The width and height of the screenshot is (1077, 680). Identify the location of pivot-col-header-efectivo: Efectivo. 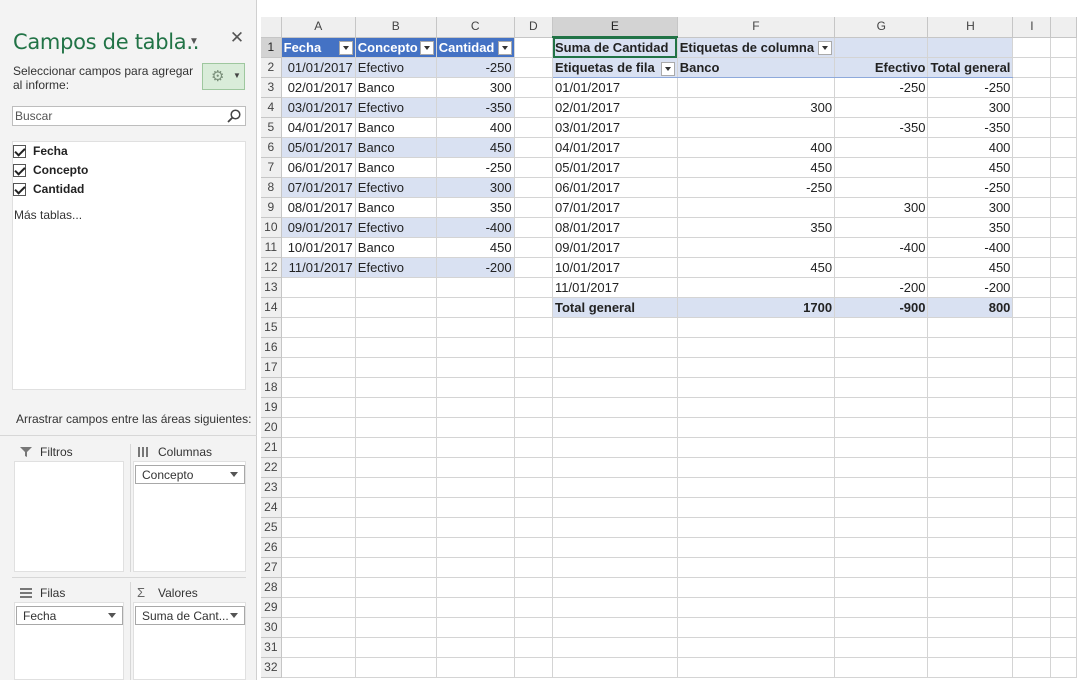
(881, 67).